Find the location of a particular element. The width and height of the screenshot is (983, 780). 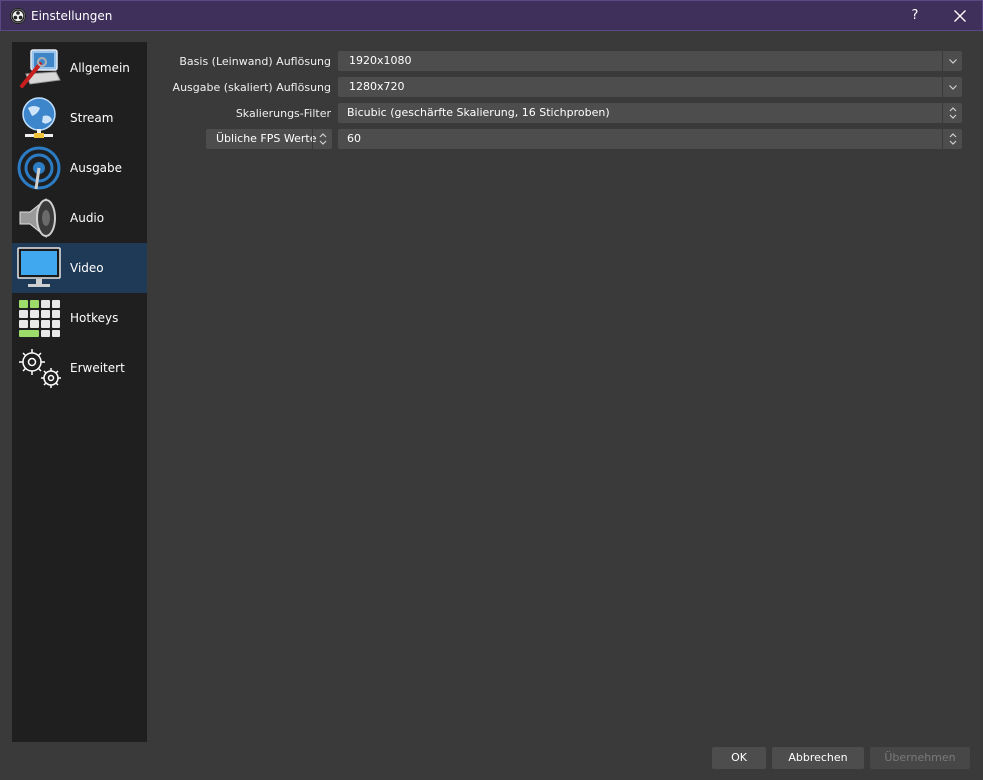

general-settings-icon is located at coordinates (39, 68).